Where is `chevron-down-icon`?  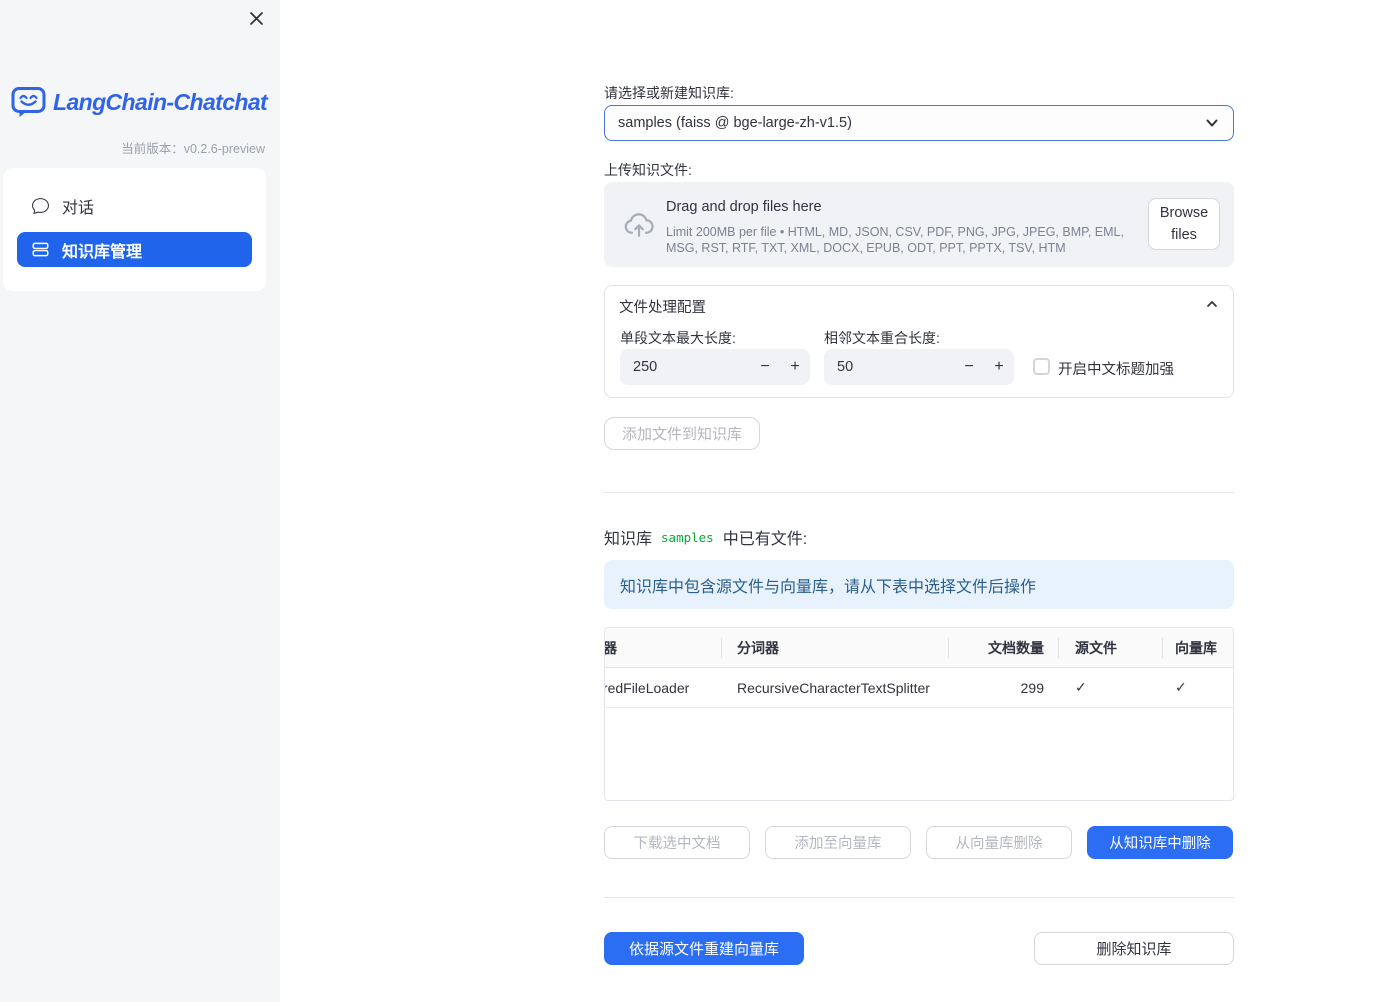
chevron-down-icon is located at coordinates (1212, 123).